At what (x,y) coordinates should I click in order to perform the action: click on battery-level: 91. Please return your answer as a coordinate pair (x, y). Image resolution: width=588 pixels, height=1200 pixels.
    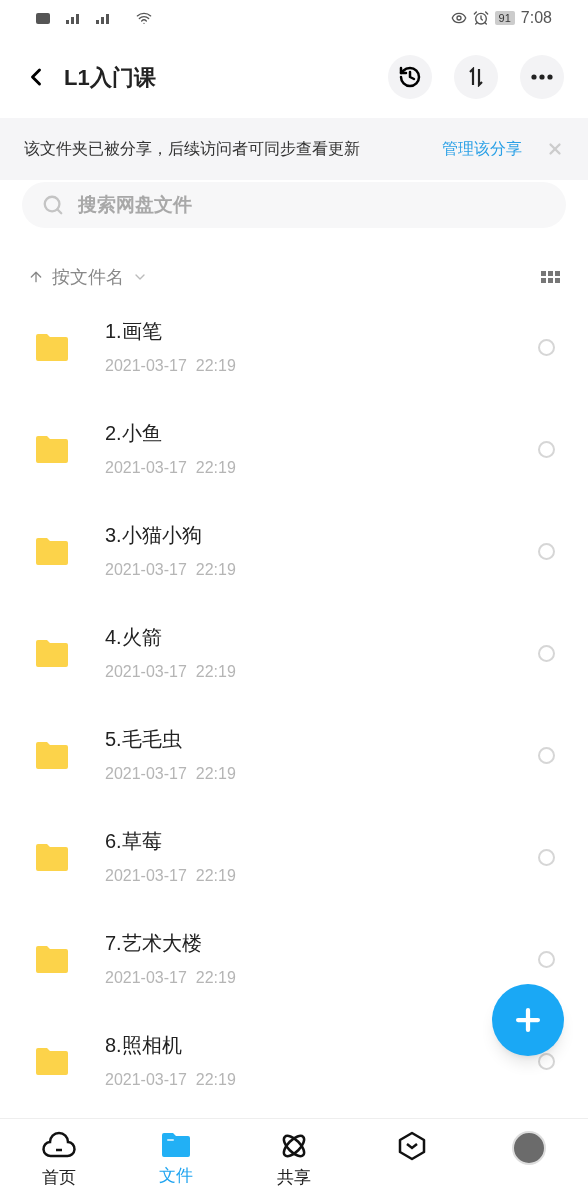
    Looking at the image, I should click on (504, 18).